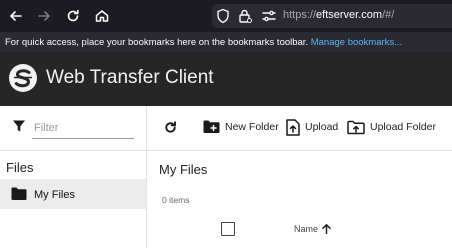 This screenshot has height=248, width=452. Describe the element at coordinates (306, 229) in the screenshot. I see `column-header-label: Name` at that location.